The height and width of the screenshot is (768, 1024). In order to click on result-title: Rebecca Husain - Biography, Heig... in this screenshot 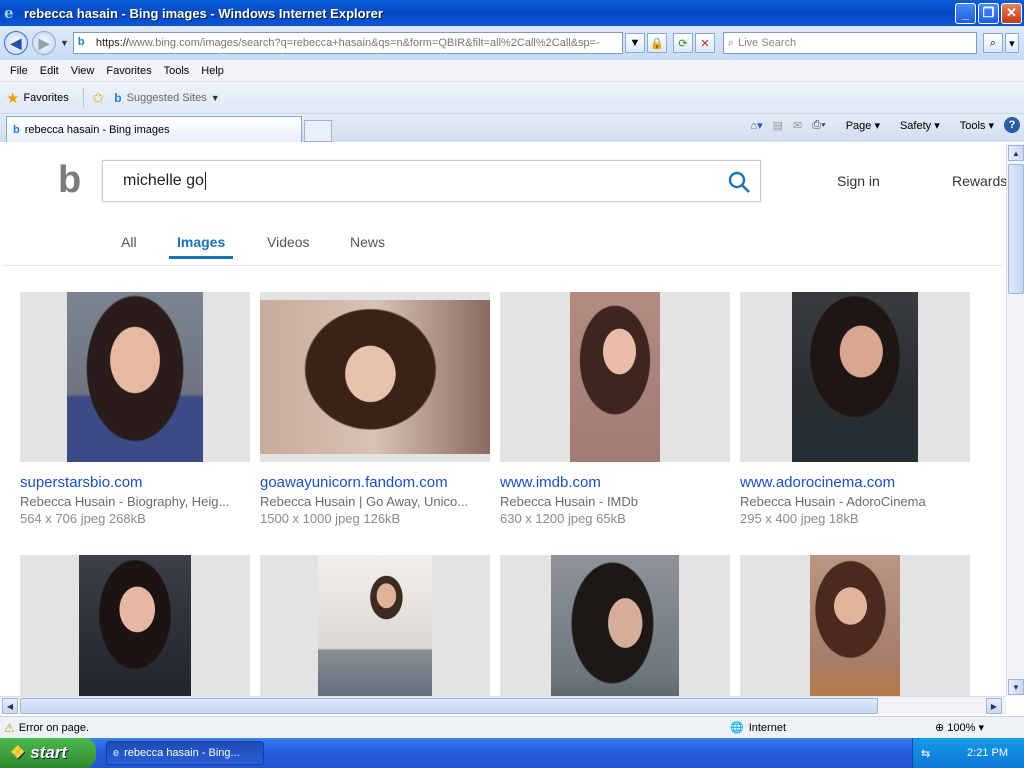, I will do `click(135, 501)`.